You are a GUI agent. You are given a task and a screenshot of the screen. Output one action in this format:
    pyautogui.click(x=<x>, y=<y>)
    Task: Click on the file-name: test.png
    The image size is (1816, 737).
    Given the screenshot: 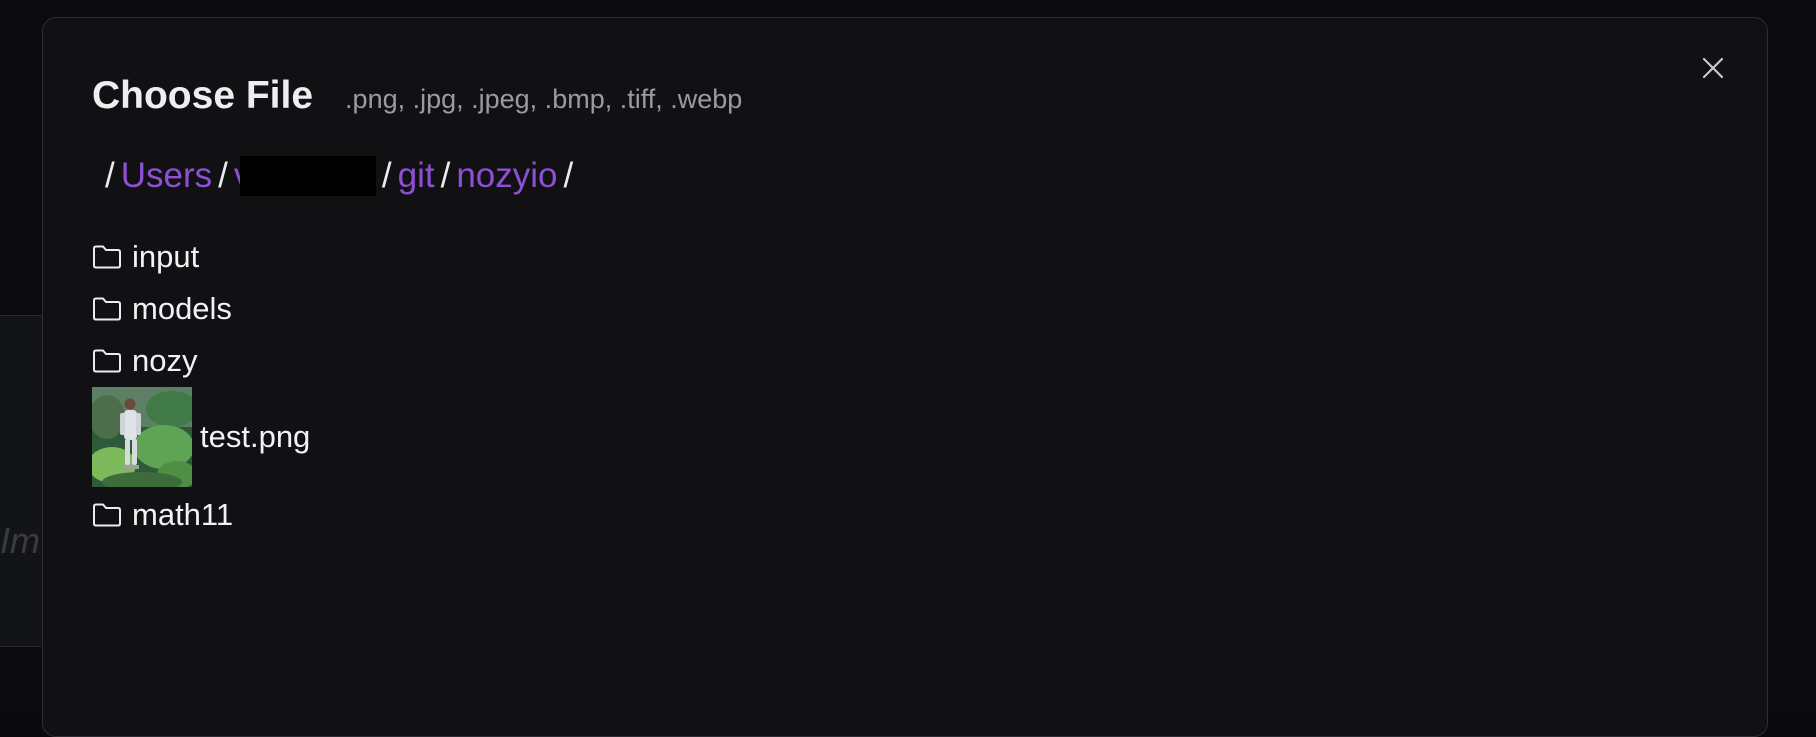 What is the action you would take?
    pyautogui.click(x=255, y=436)
    